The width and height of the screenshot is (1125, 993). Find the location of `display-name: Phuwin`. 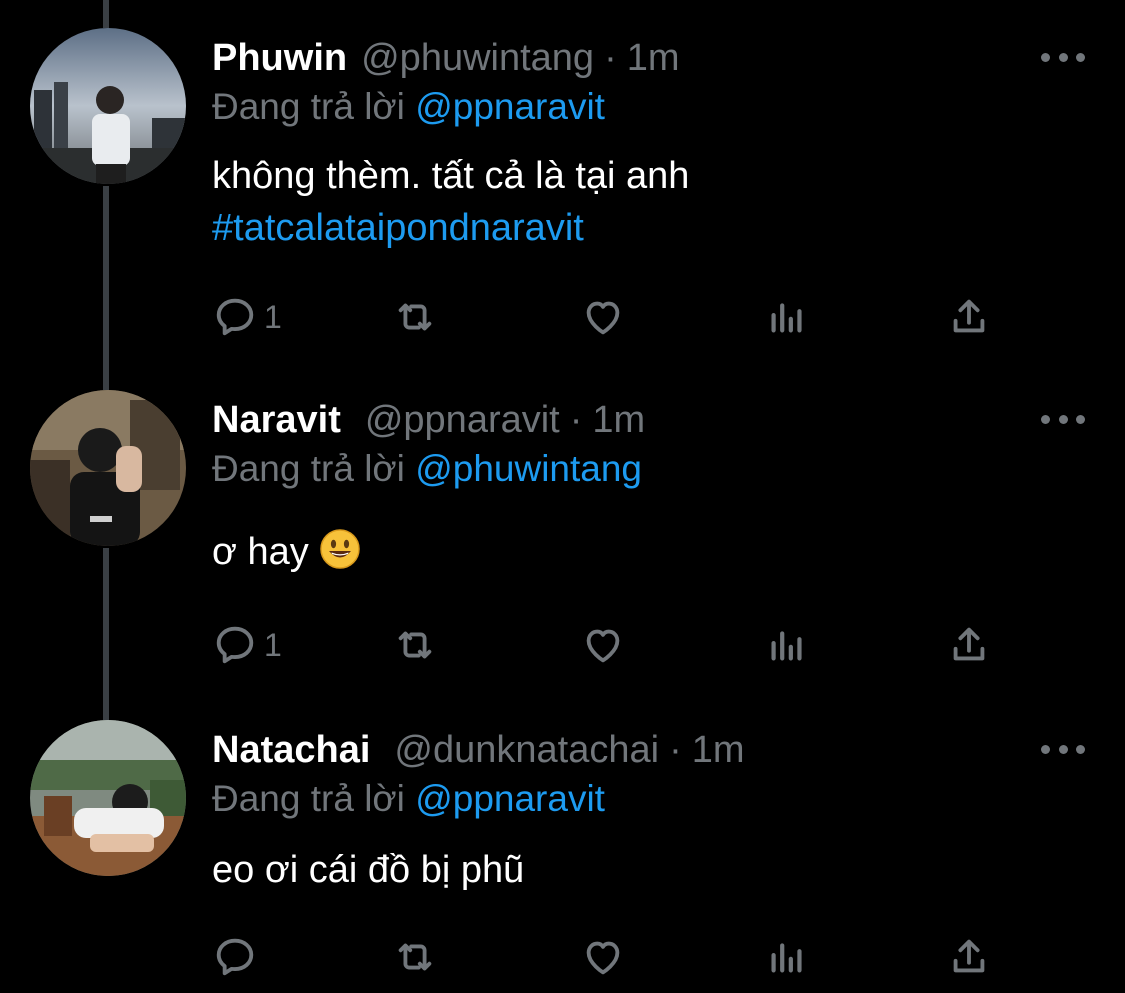

display-name: Phuwin is located at coordinates (279, 58).